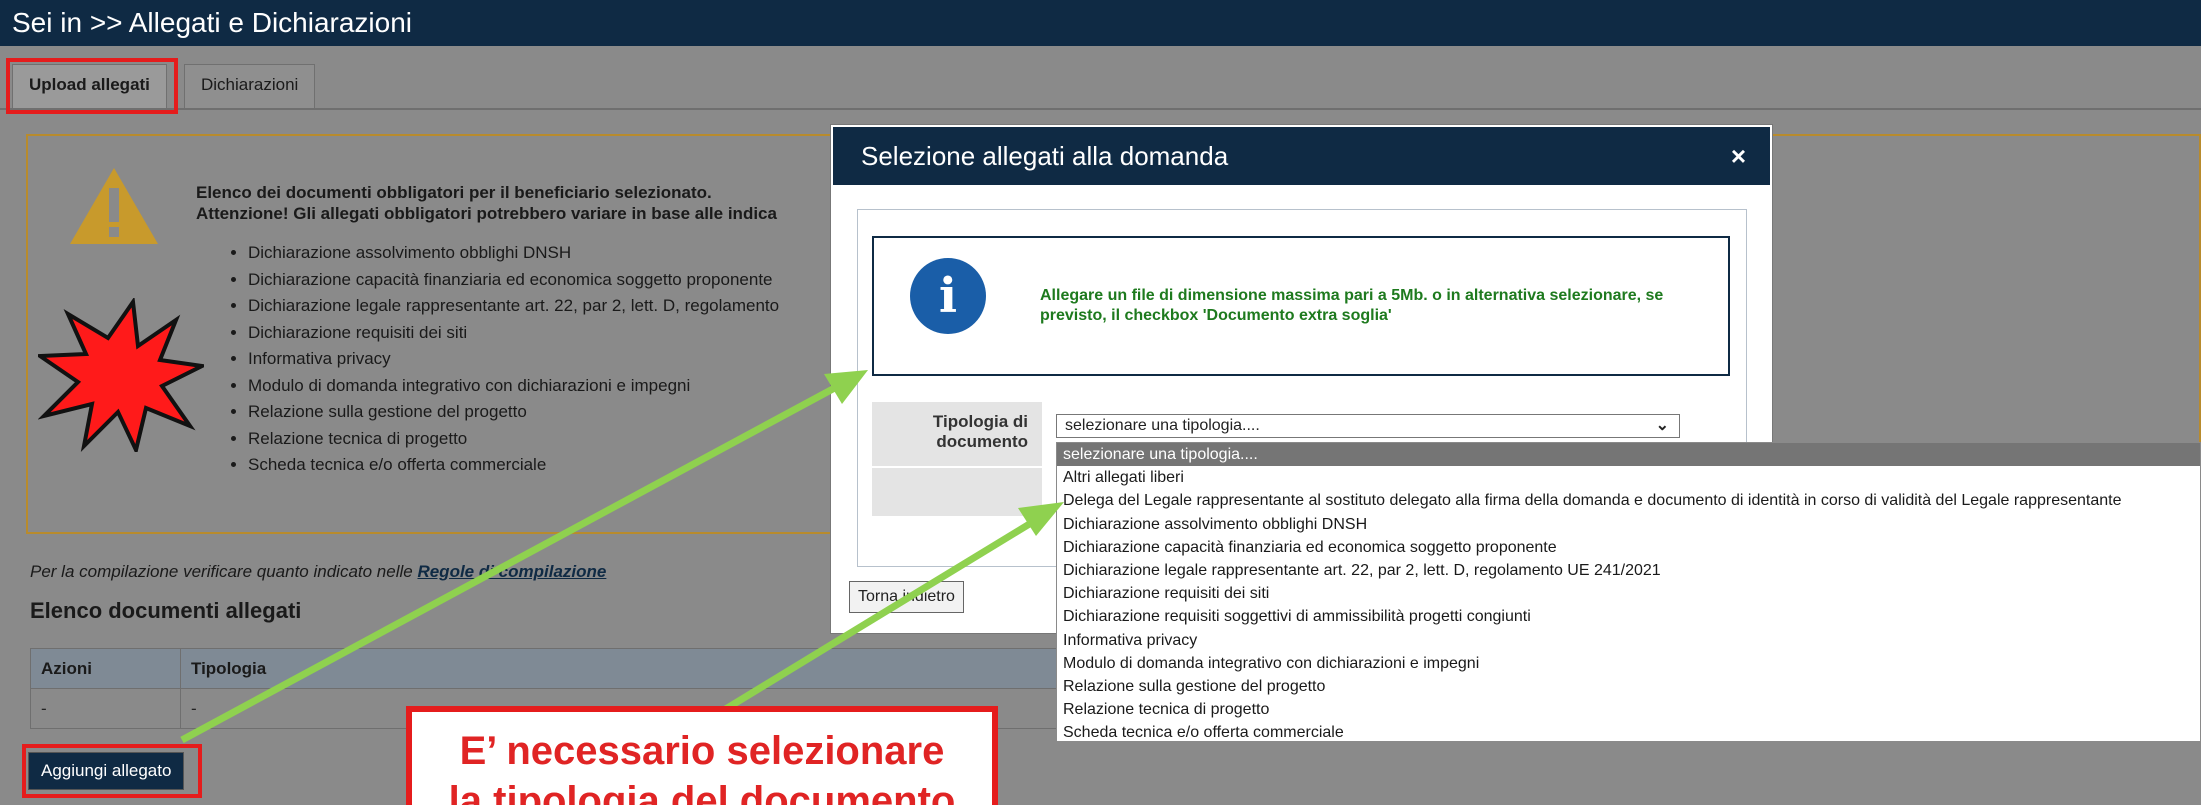 The image size is (2201, 805). Describe the element at coordinates (906, 597) in the screenshot. I see `back-button: Torna indietro` at that location.